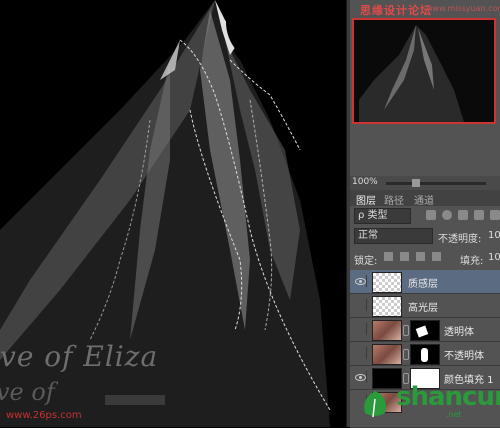 This screenshot has height=428, width=500. I want to click on tab-layers: 图层, so click(366, 199).